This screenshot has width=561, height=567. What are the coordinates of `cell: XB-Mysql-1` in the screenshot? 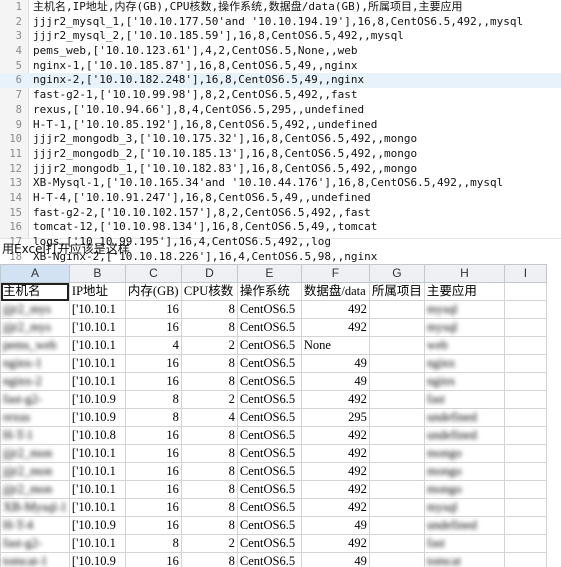 It's located at (35, 507).